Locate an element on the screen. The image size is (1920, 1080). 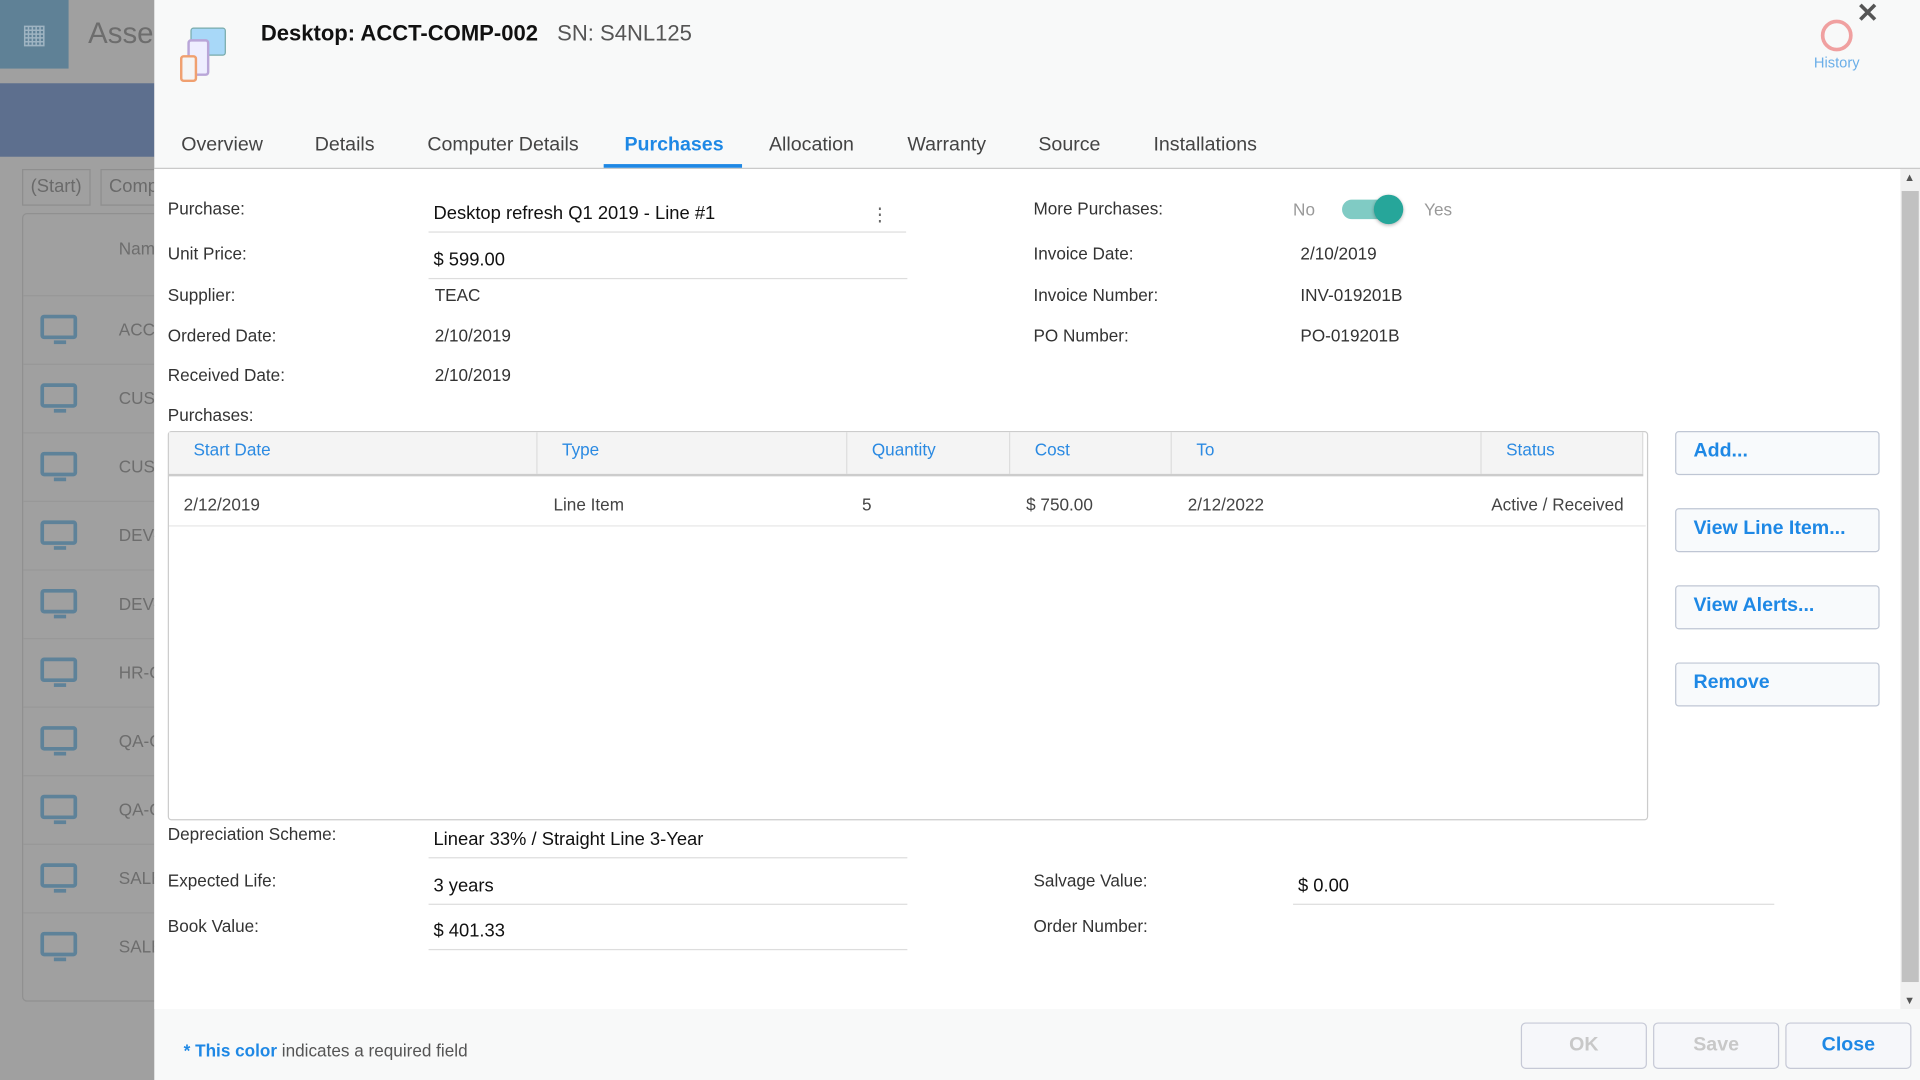
toggle-yes-label: Yes is located at coordinates (1438, 209).